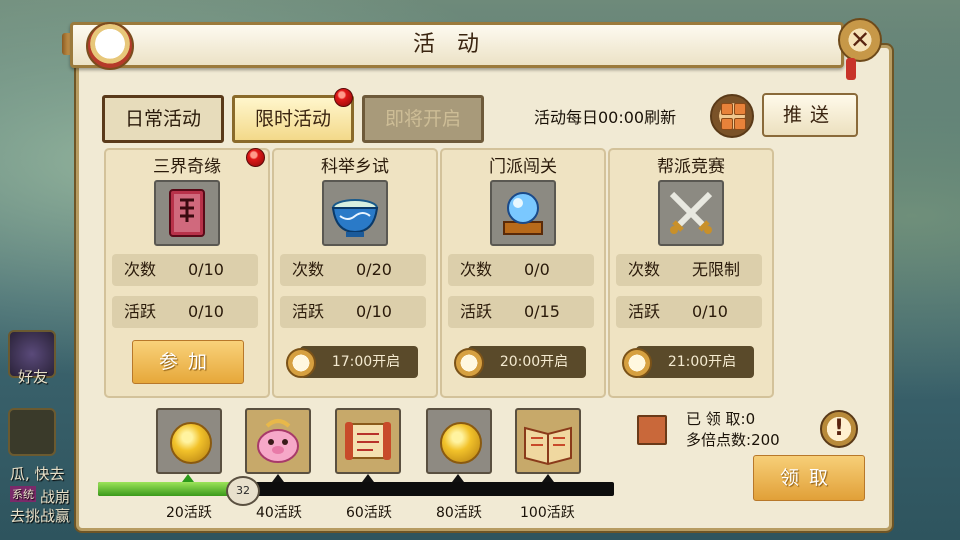 The image size is (960, 540). Describe the element at coordinates (542, 311) in the screenshot. I see `activity-points-value: 0/15` at that location.